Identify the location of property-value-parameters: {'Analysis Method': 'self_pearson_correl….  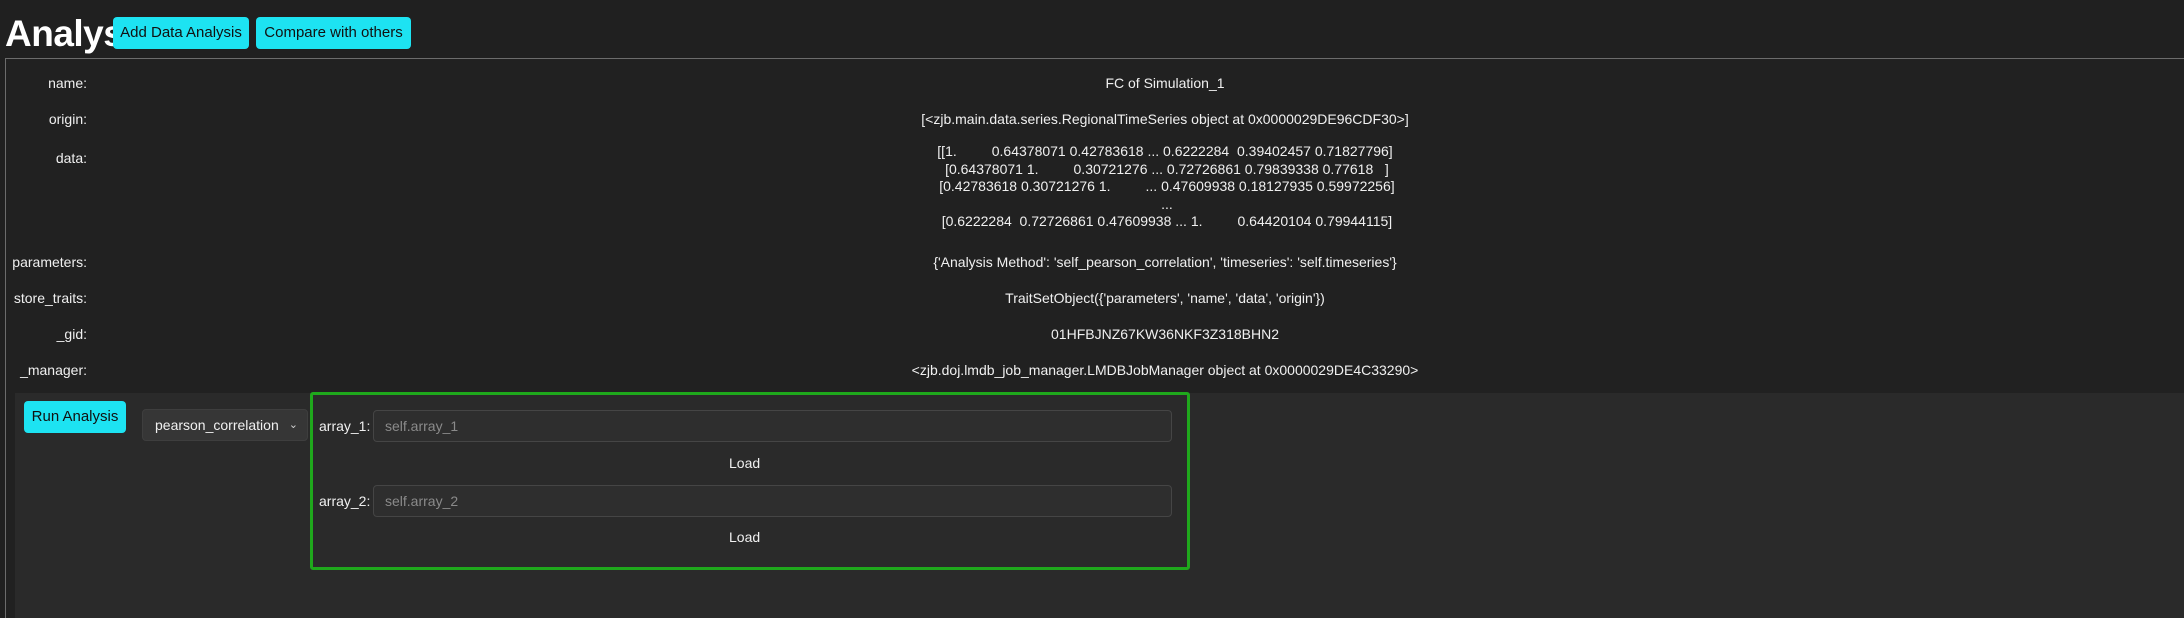
(1165, 262).